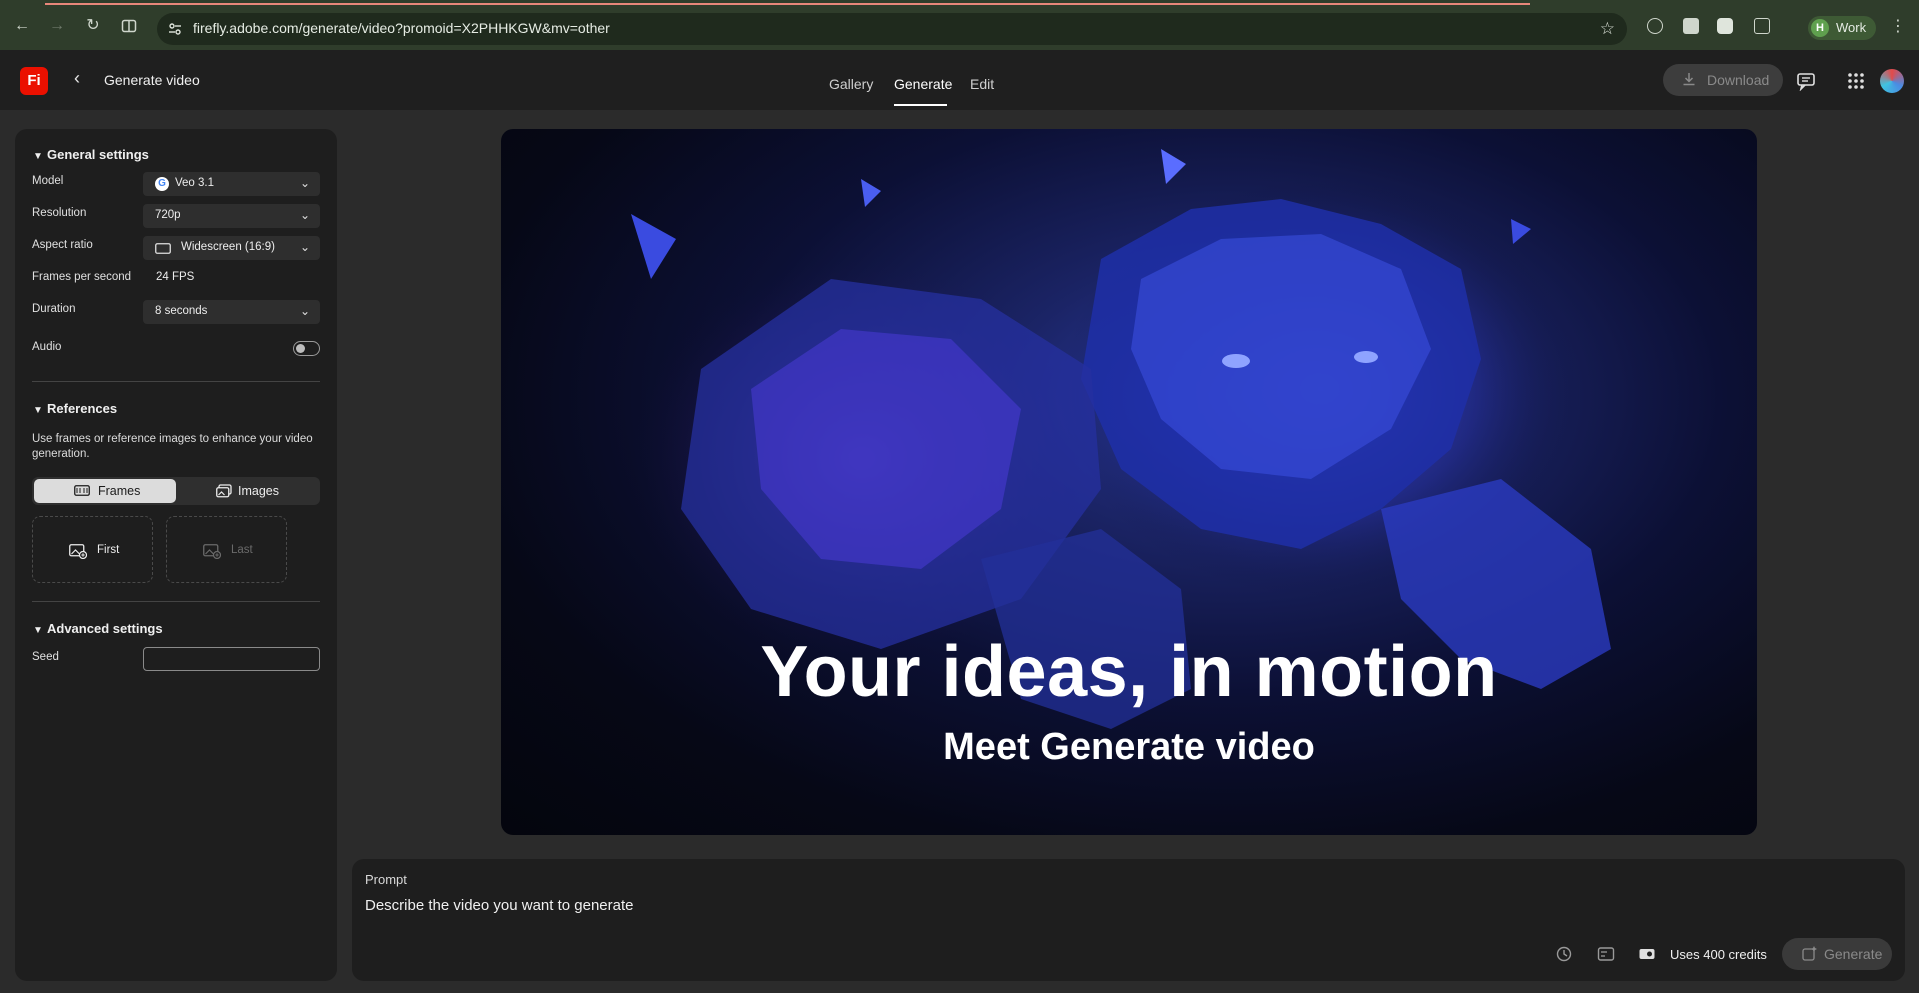 Image resolution: width=1919 pixels, height=993 pixels. What do you see at coordinates (195, 183) in the screenshot?
I see `model-value: Veo 3.1` at bounding box center [195, 183].